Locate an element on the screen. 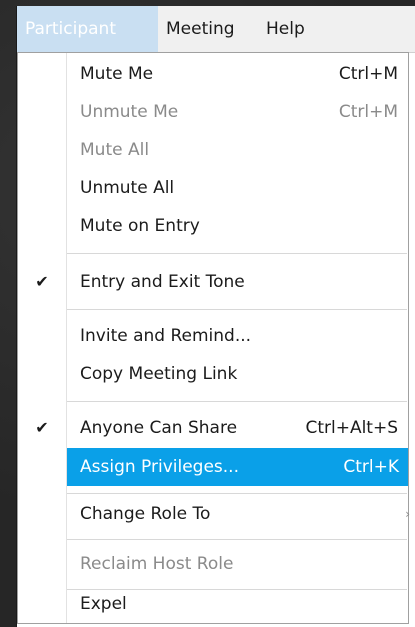 Image resolution: width=415 pixels, height=627 pixels. menu-item-label: Entry and Exit Tone is located at coordinates (162, 282).